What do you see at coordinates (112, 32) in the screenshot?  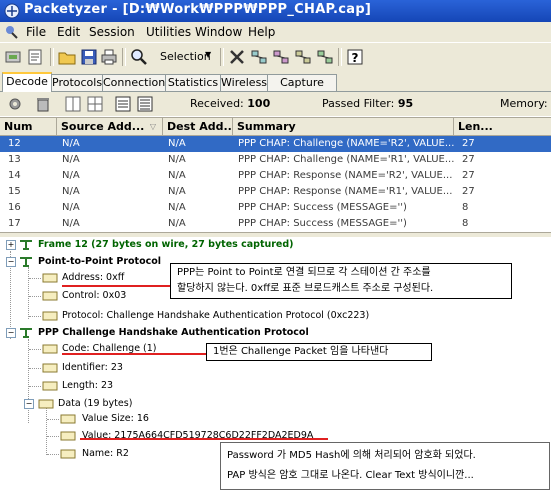 I see `menu-session: Session` at bounding box center [112, 32].